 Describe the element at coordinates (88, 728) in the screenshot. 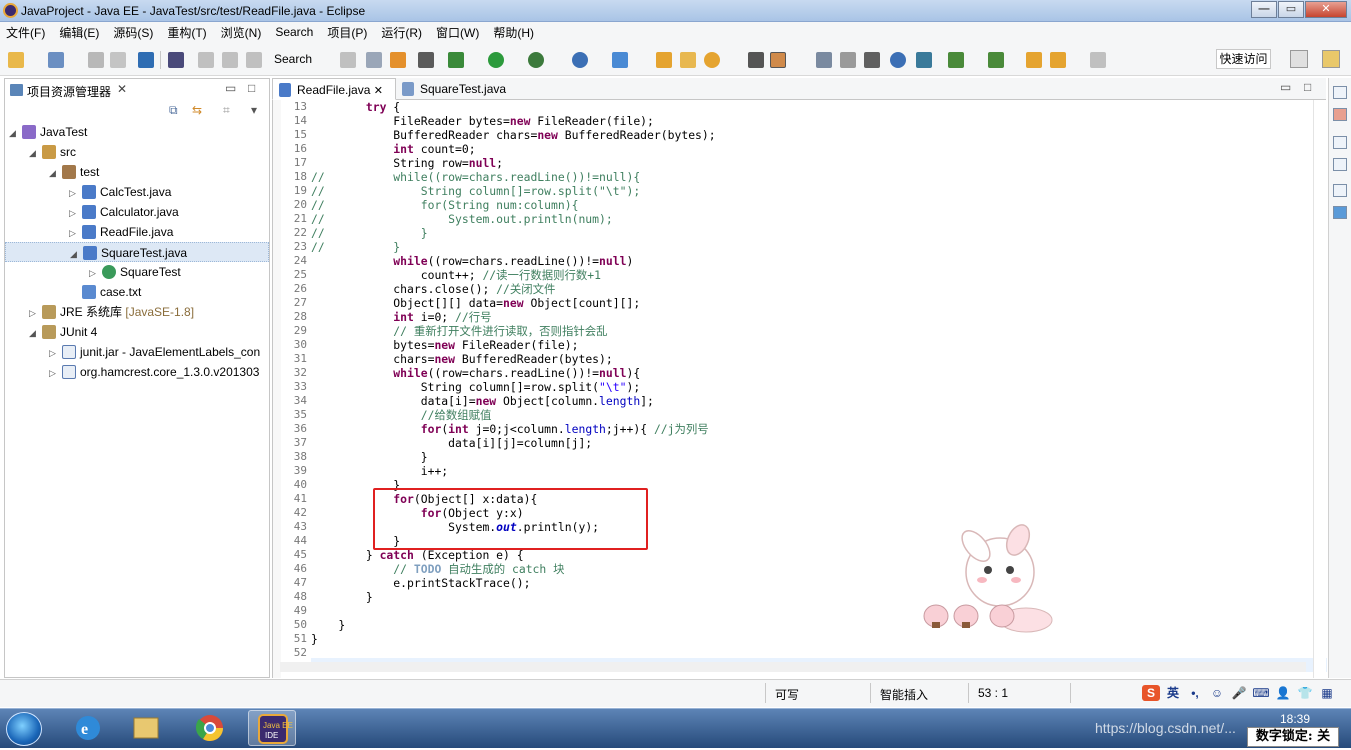

I see `taskbar-ie: e` at that location.